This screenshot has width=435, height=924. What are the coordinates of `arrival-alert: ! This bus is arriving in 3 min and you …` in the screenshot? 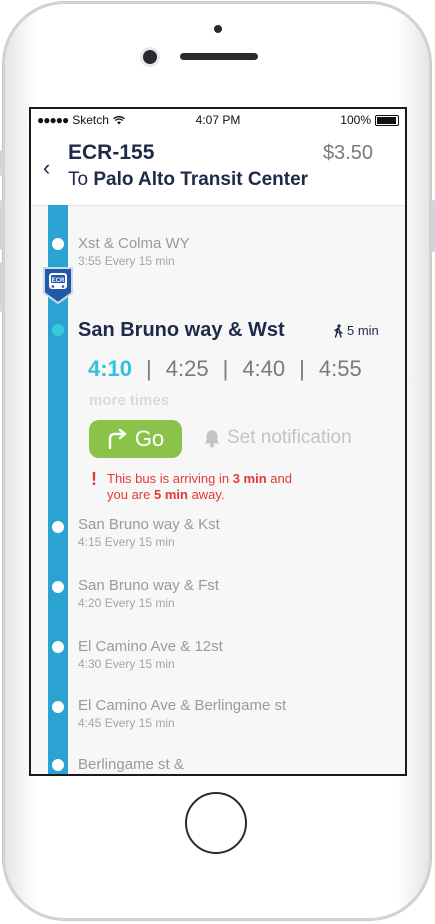 It's located at (191, 485).